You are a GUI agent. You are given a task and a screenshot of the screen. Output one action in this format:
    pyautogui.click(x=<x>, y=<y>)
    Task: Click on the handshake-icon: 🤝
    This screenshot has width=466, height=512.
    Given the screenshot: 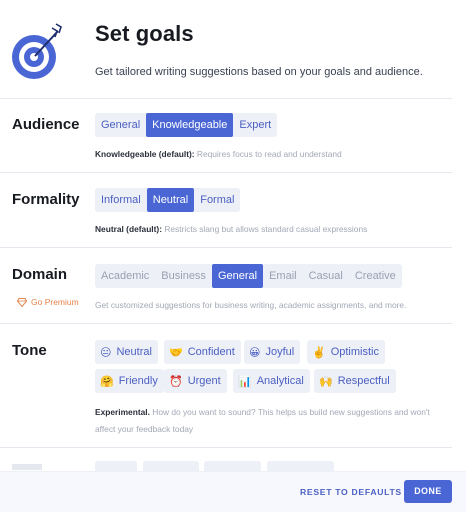 What is the action you would take?
    pyautogui.click(x=176, y=352)
    